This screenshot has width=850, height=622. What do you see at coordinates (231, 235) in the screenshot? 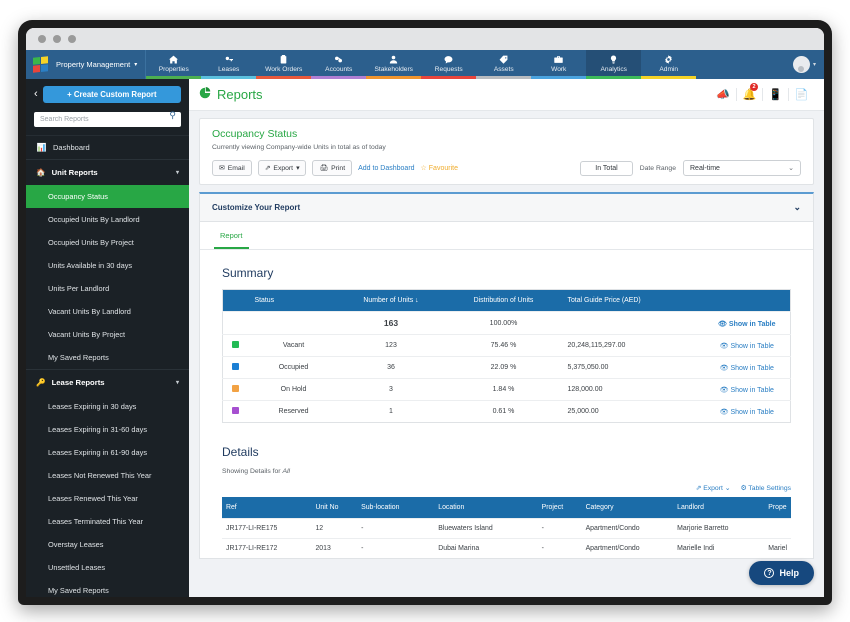
I see `tab-report: Report` at bounding box center [231, 235].